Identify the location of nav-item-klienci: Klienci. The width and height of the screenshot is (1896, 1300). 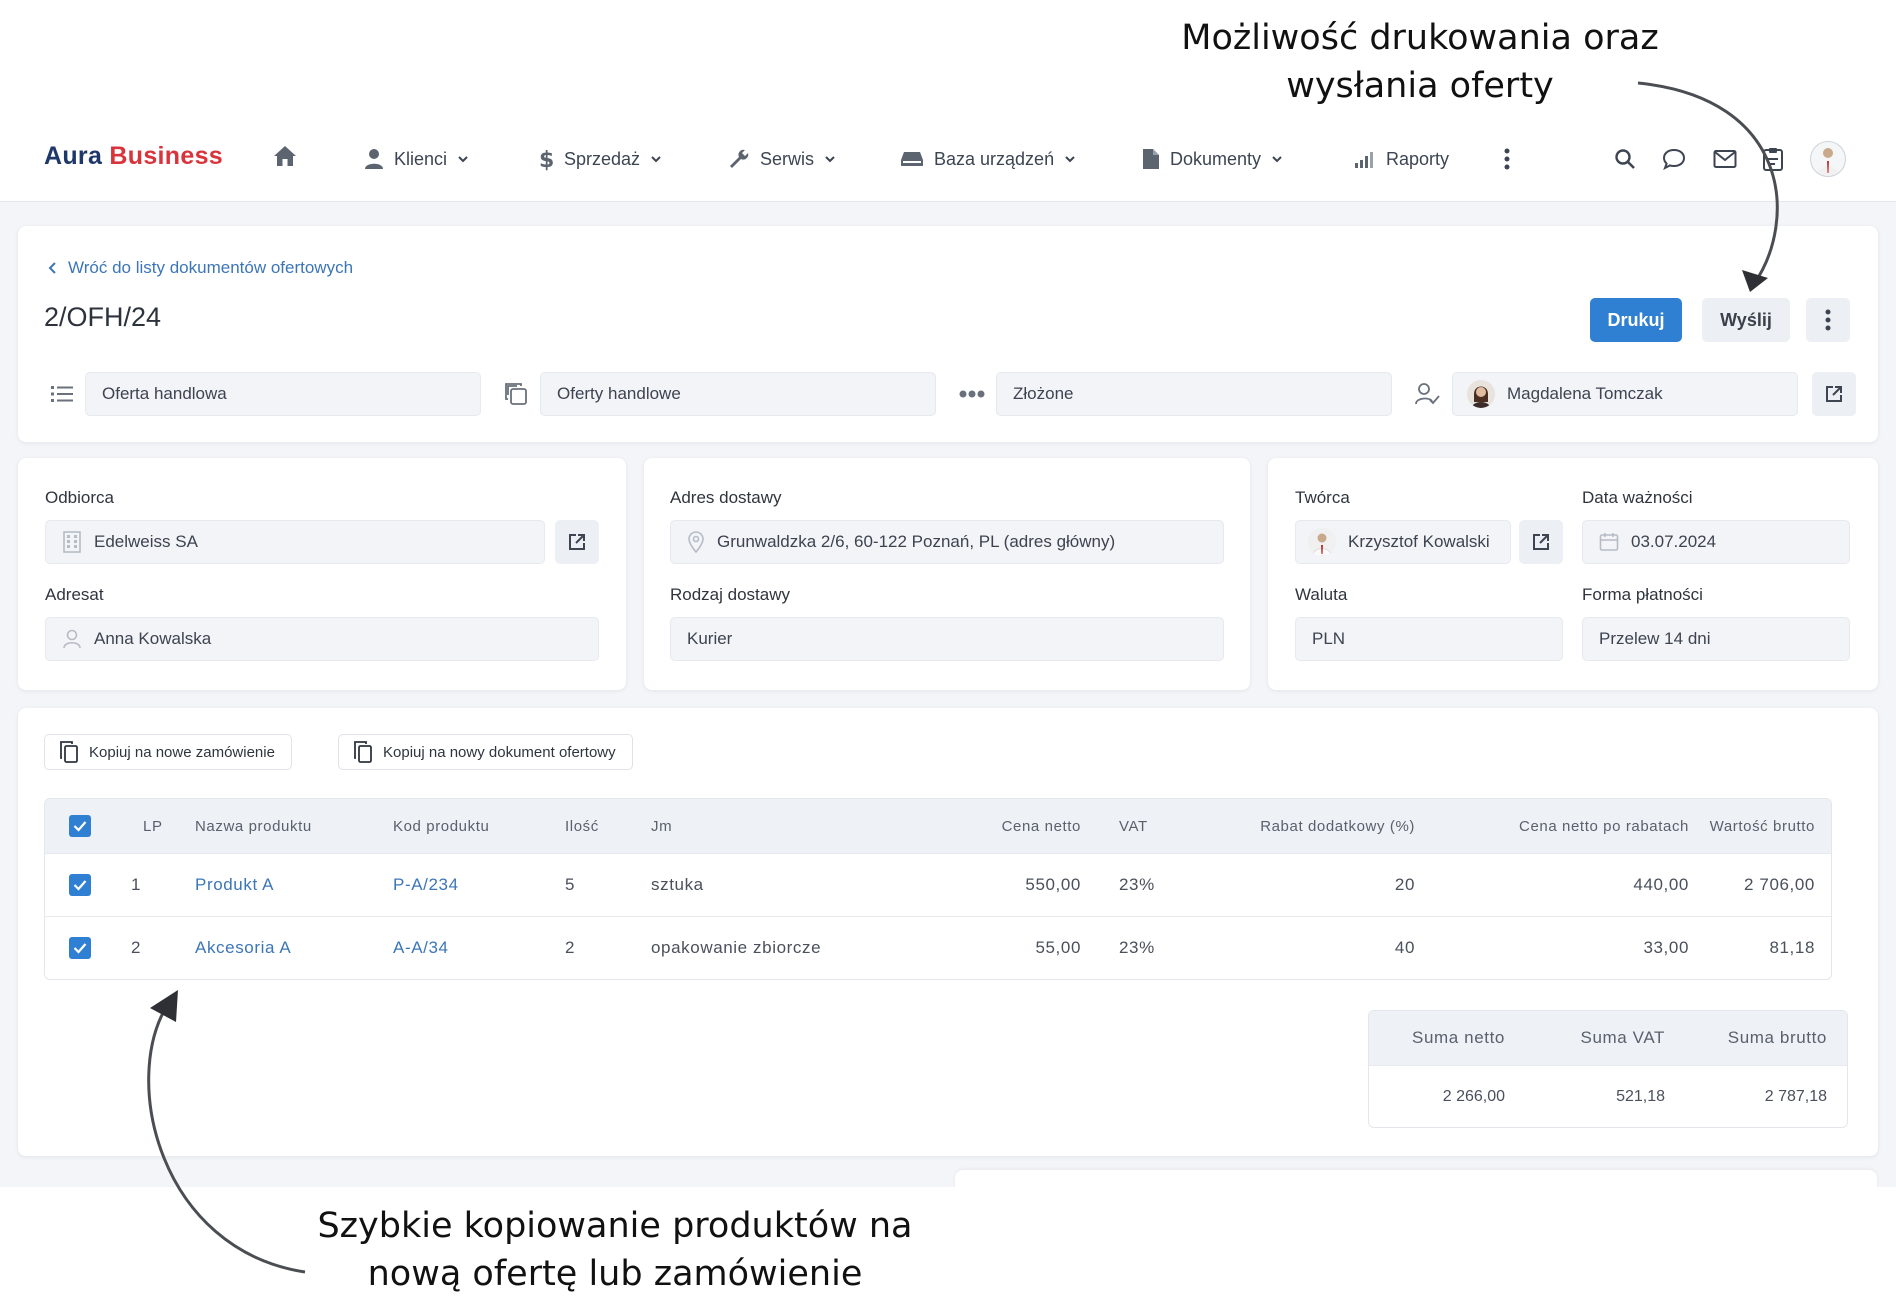
(416, 159).